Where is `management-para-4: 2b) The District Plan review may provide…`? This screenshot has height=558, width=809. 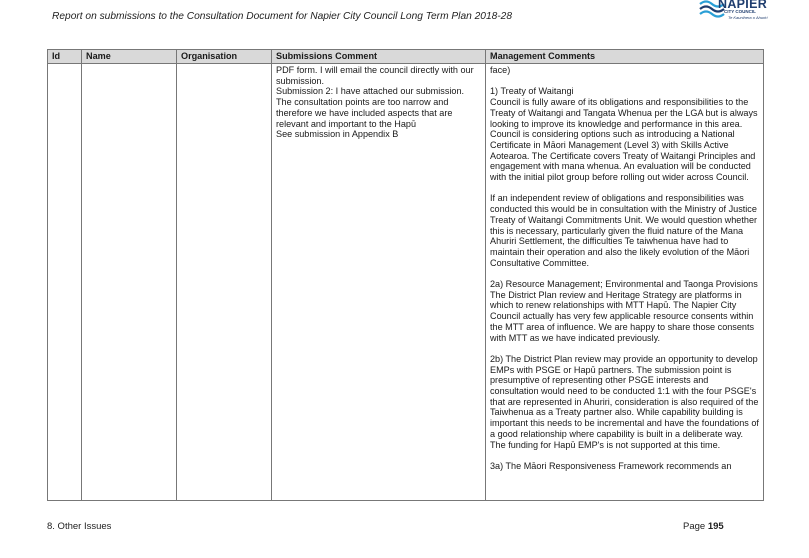 management-para-4: 2b) The District Plan review may provide… is located at coordinates (624, 401).